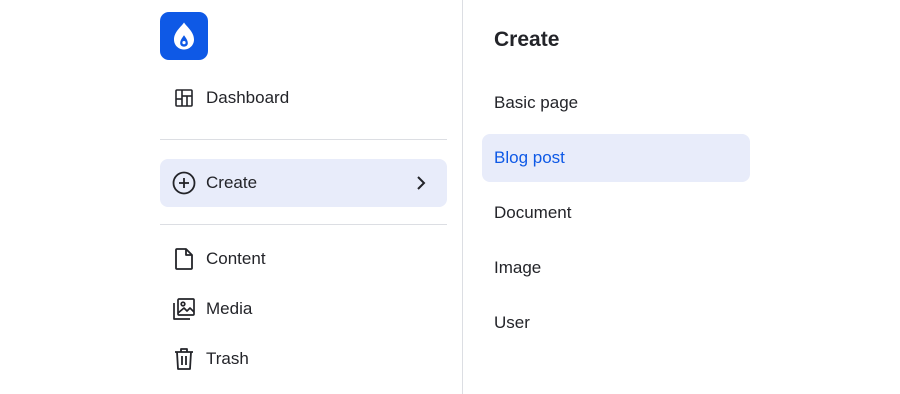 The image size is (900, 394). What do you see at coordinates (227, 358) in the screenshot?
I see `sidebar-item-label: Trash` at bounding box center [227, 358].